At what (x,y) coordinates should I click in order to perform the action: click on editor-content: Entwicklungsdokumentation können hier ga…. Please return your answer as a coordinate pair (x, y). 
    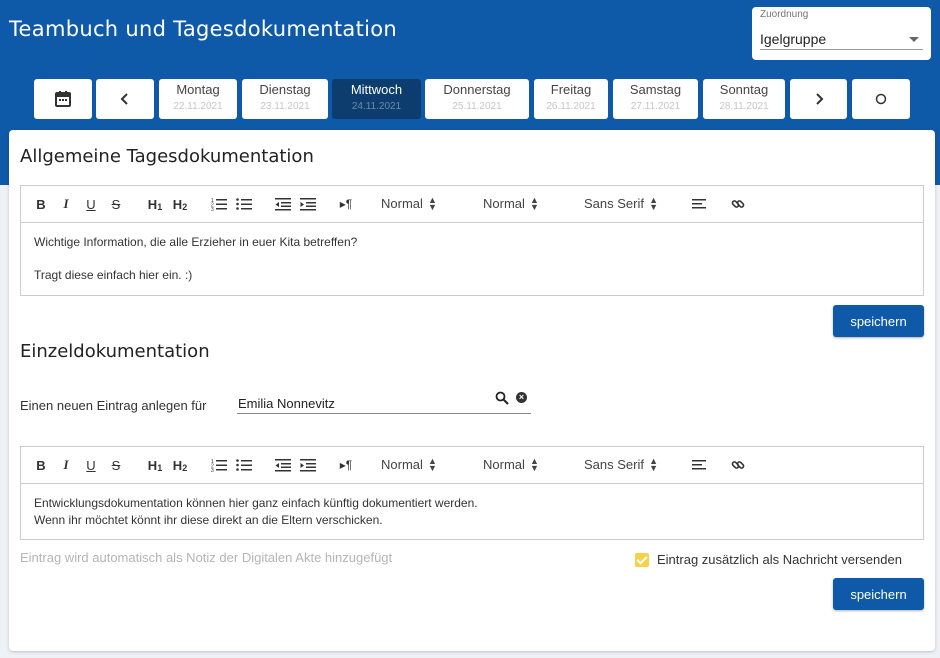
    Looking at the image, I should click on (472, 512).